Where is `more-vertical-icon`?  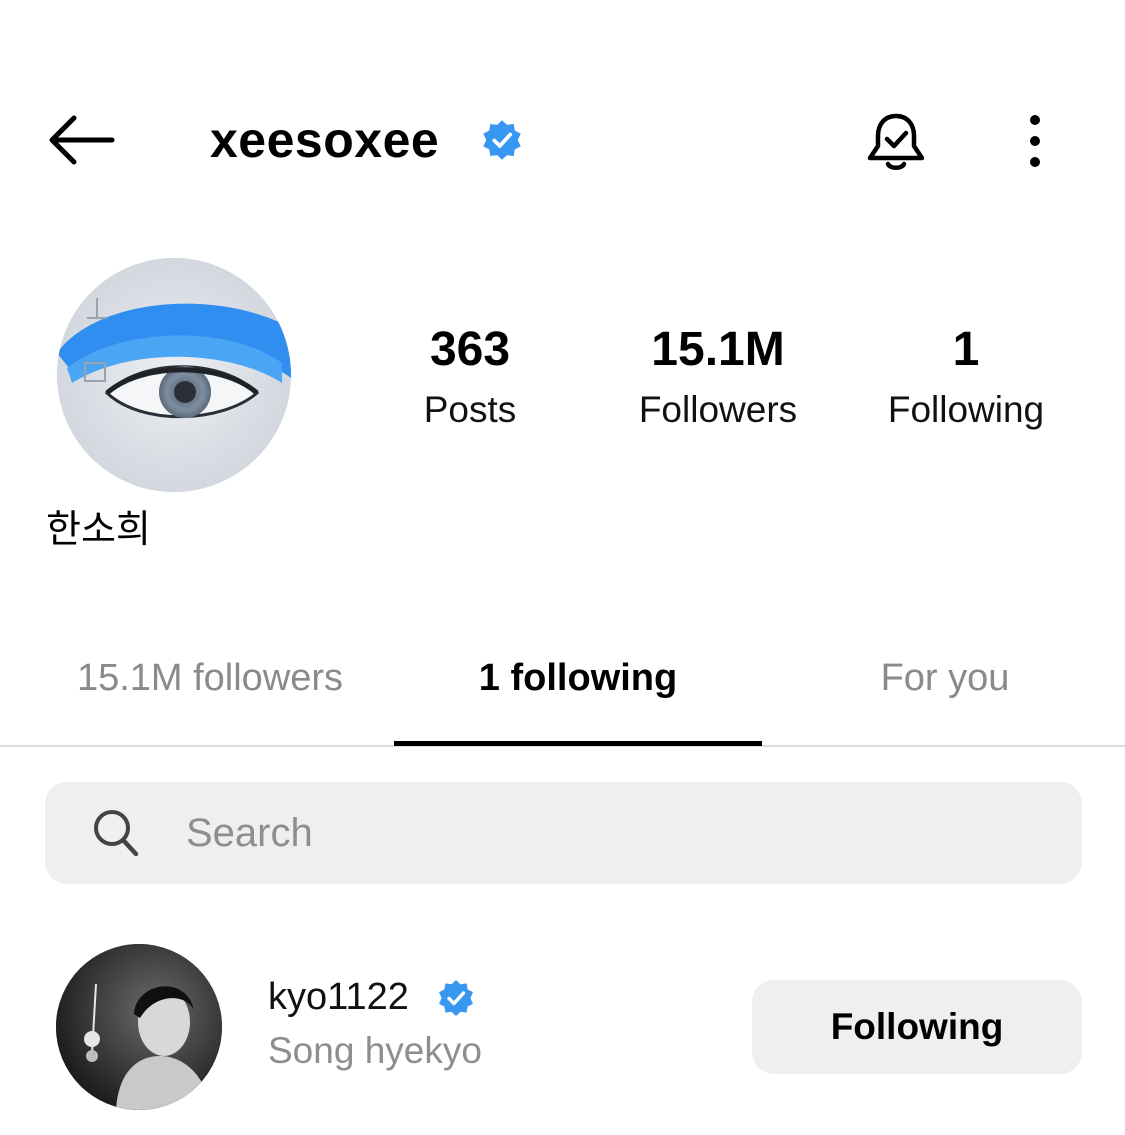 more-vertical-icon is located at coordinates (1035, 141).